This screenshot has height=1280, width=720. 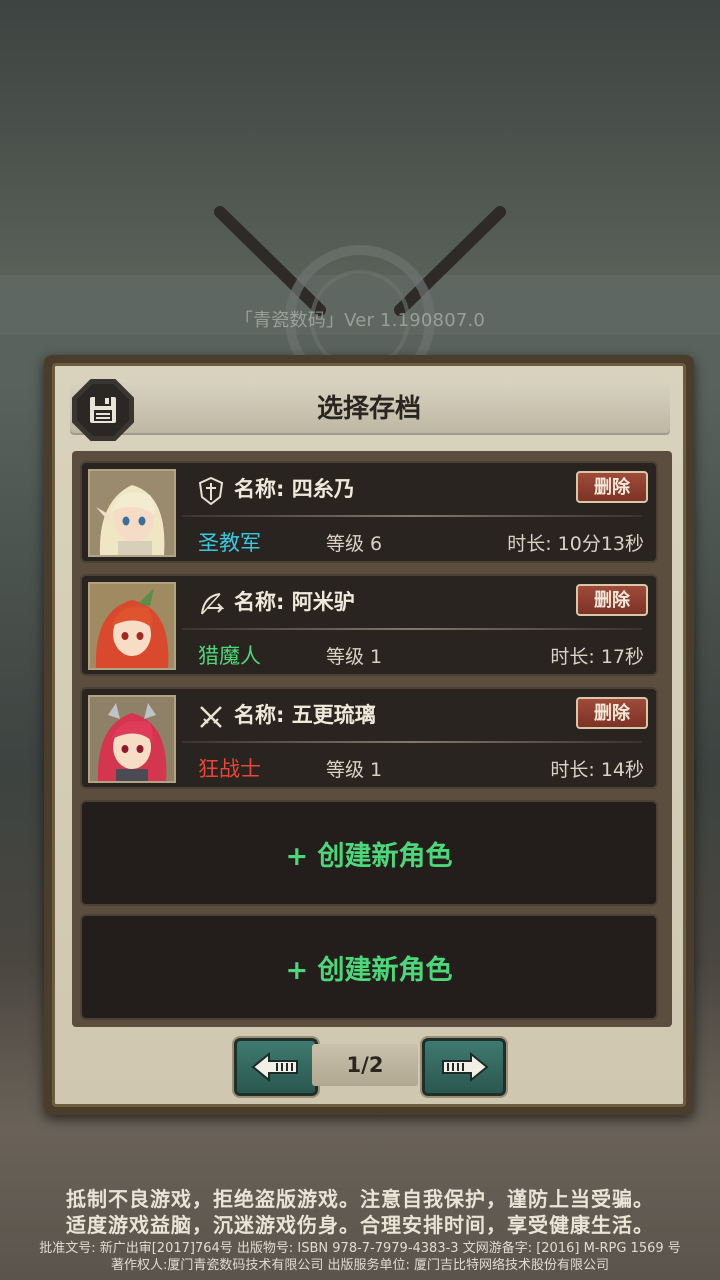 I want to click on crossbow-icon, so click(x=212, y=604).